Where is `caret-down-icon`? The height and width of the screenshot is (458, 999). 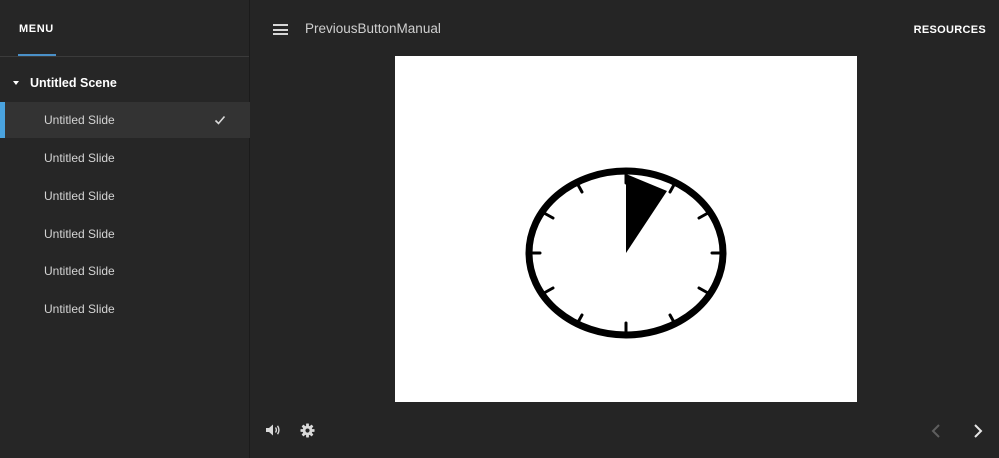 caret-down-icon is located at coordinates (16, 83).